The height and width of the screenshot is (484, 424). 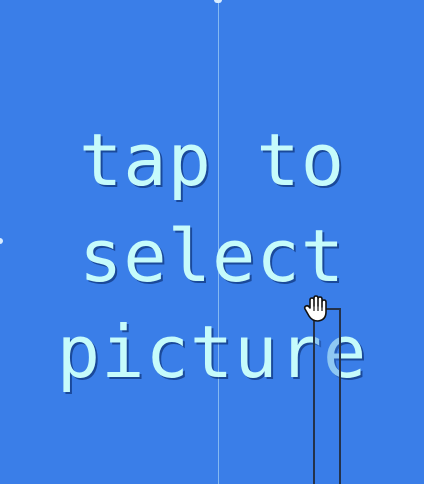 I want to click on prompt-line-3: picture, so click(x=212, y=352).